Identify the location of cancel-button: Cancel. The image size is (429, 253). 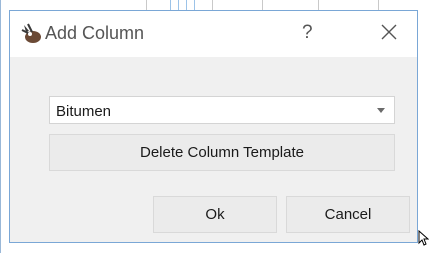
(348, 214).